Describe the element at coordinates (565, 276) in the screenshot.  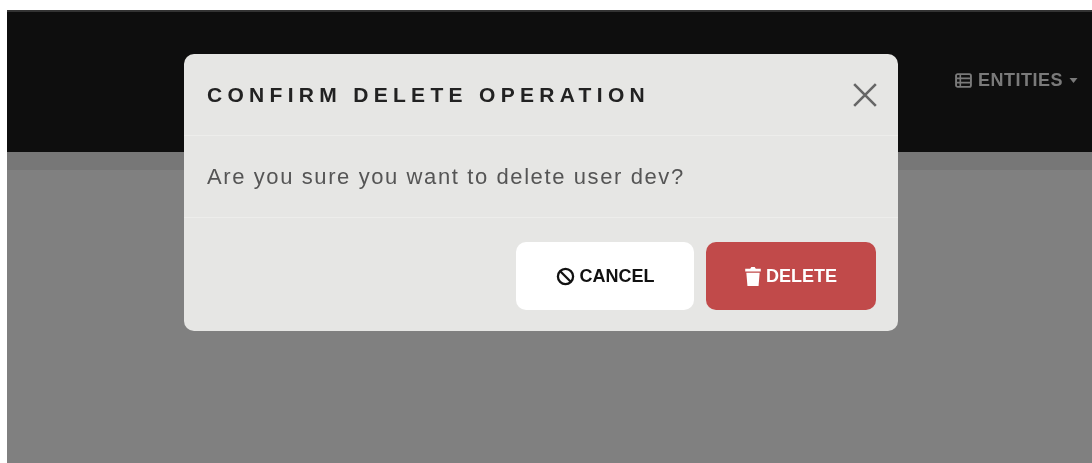
I see `ban-icon` at that location.